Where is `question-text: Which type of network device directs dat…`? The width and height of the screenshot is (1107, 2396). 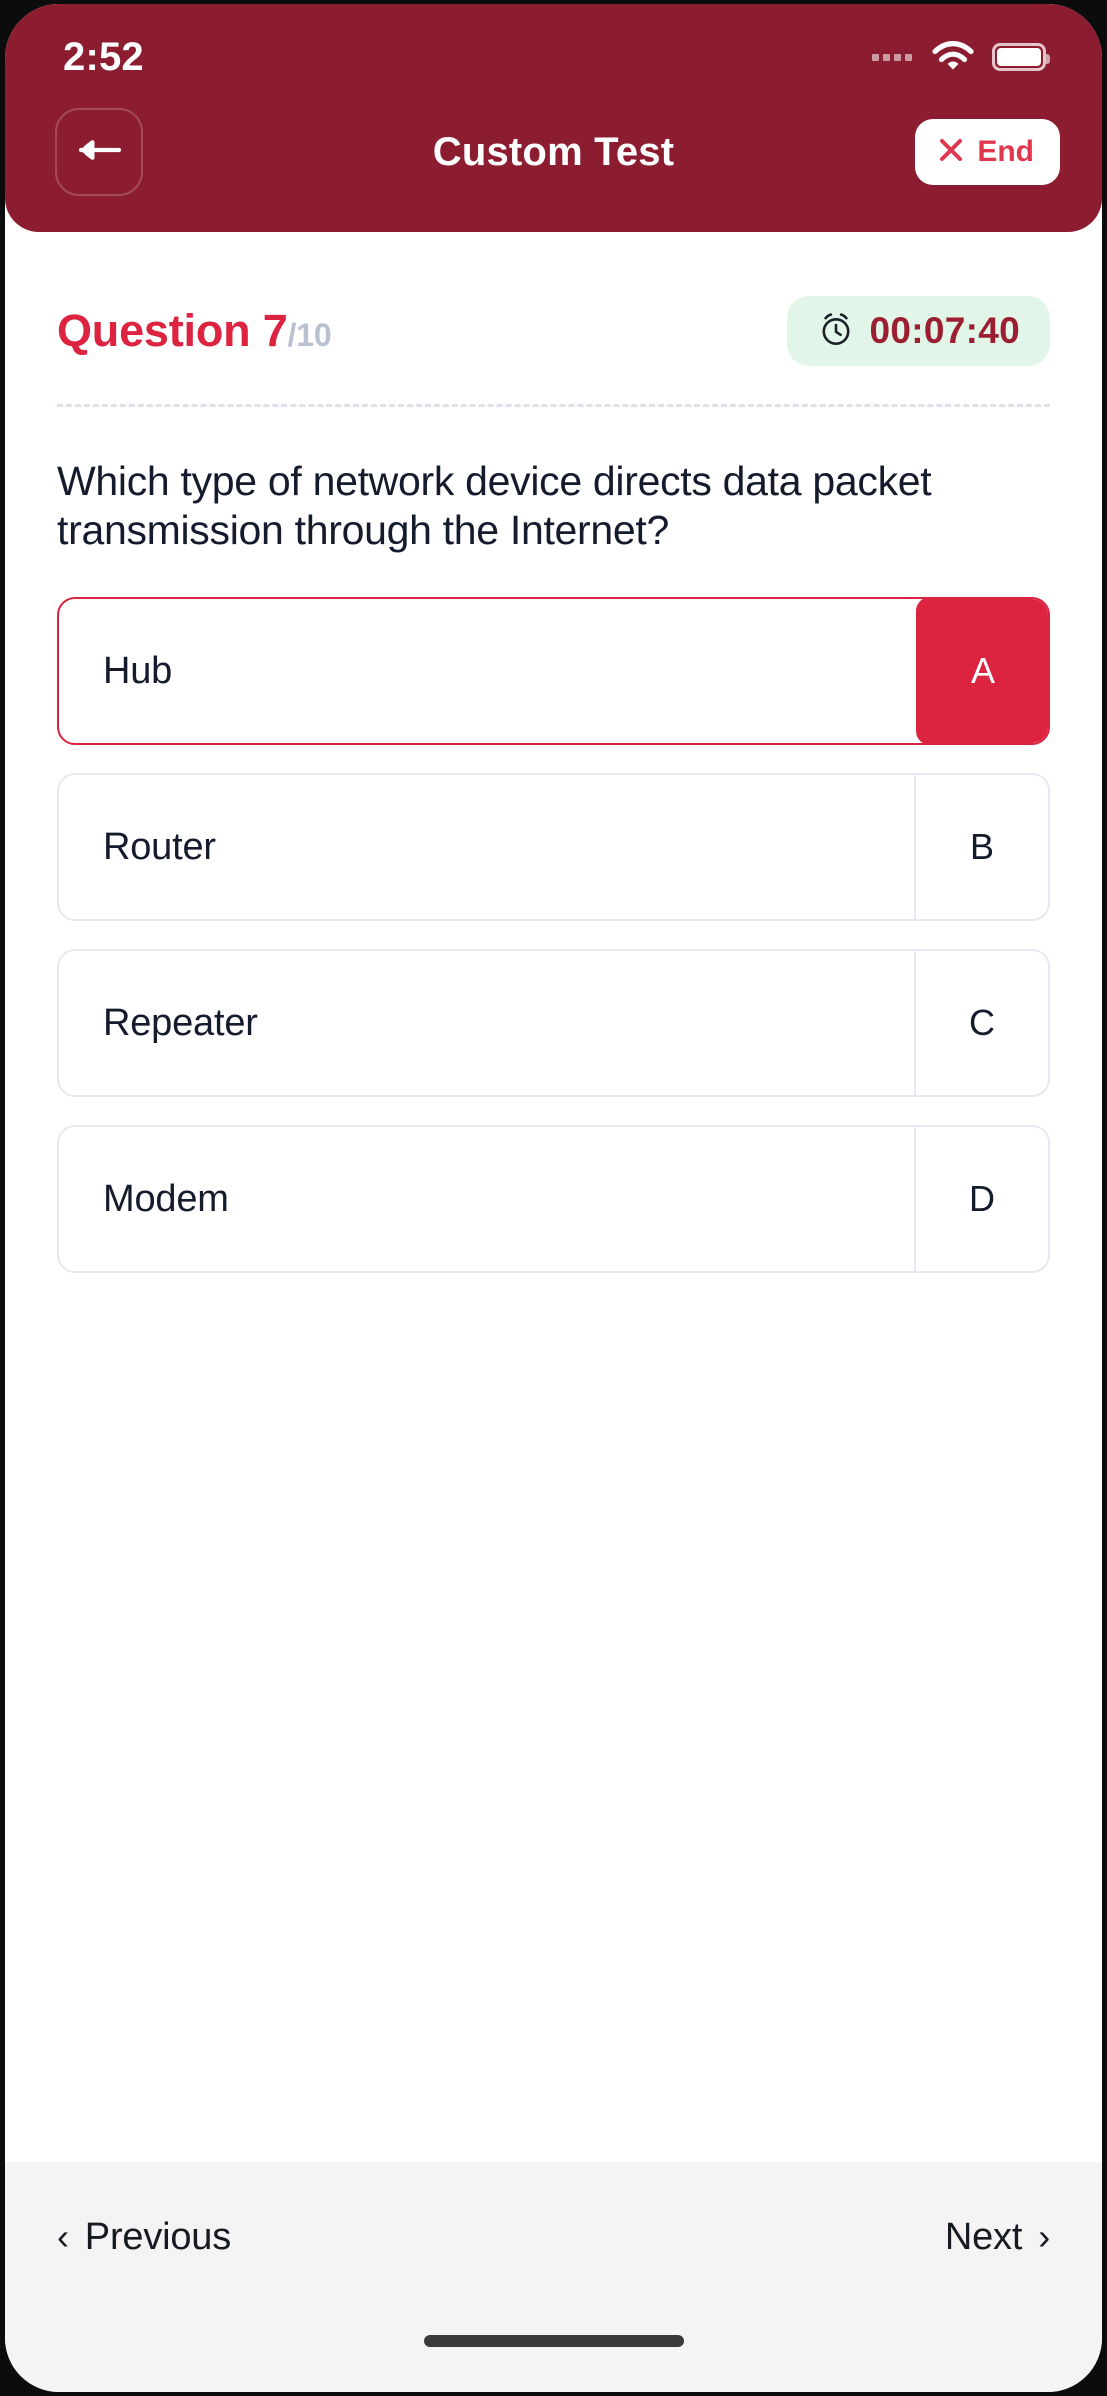 question-text: Which type of network device directs dat… is located at coordinates (494, 506).